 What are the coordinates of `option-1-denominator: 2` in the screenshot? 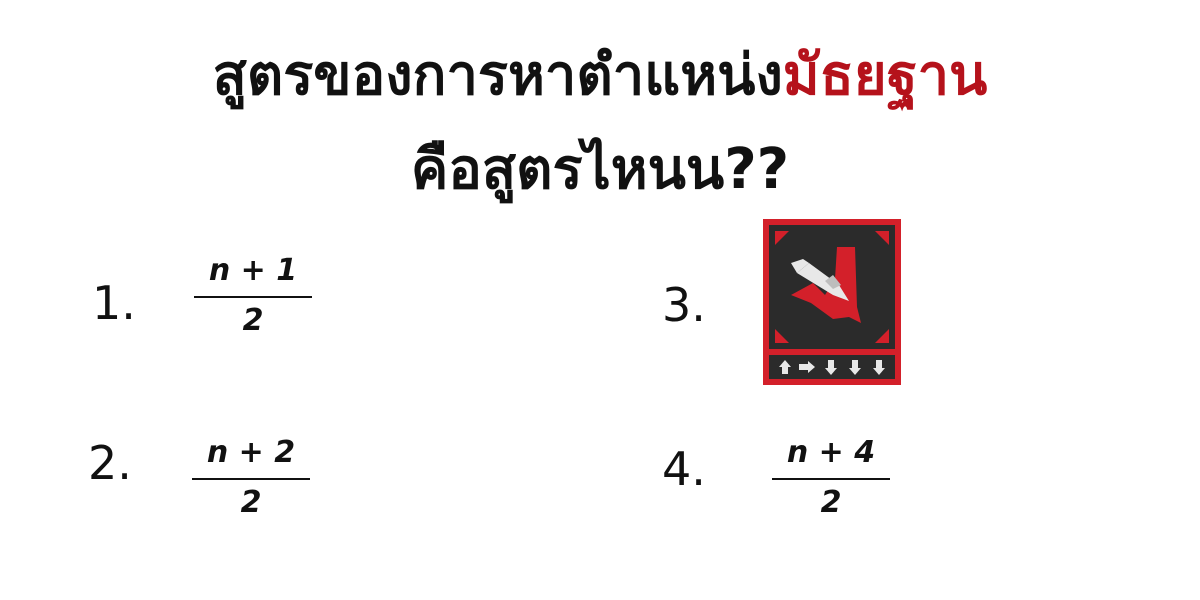 It's located at (253, 320).